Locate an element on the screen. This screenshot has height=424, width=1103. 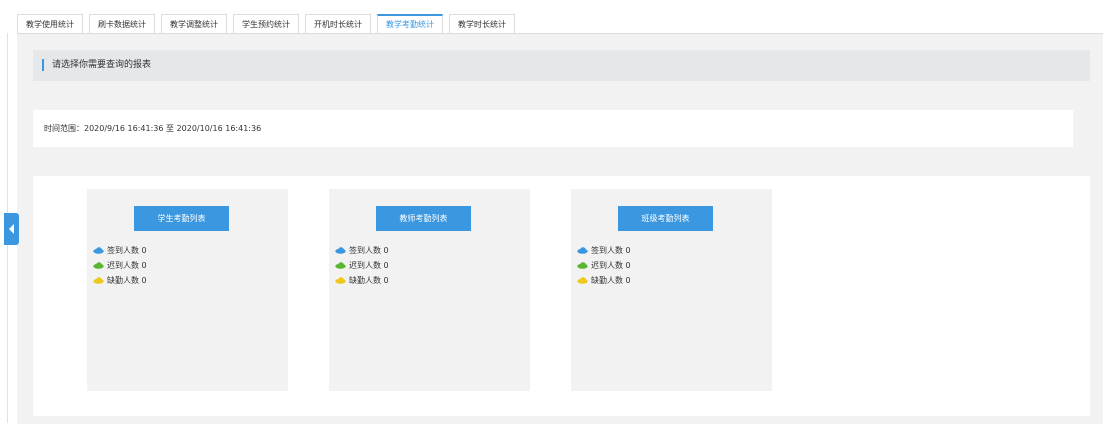
section-header: 请选择你需要查询的报表 is located at coordinates (561, 65).